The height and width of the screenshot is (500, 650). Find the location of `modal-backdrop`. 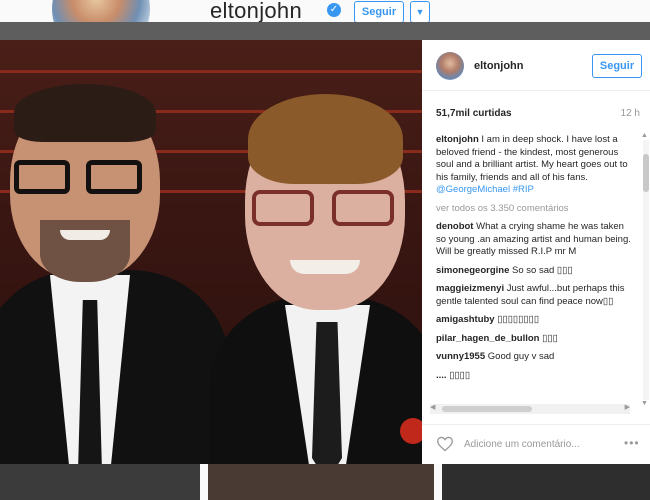

modal-backdrop is located at coordinates (325, 31).